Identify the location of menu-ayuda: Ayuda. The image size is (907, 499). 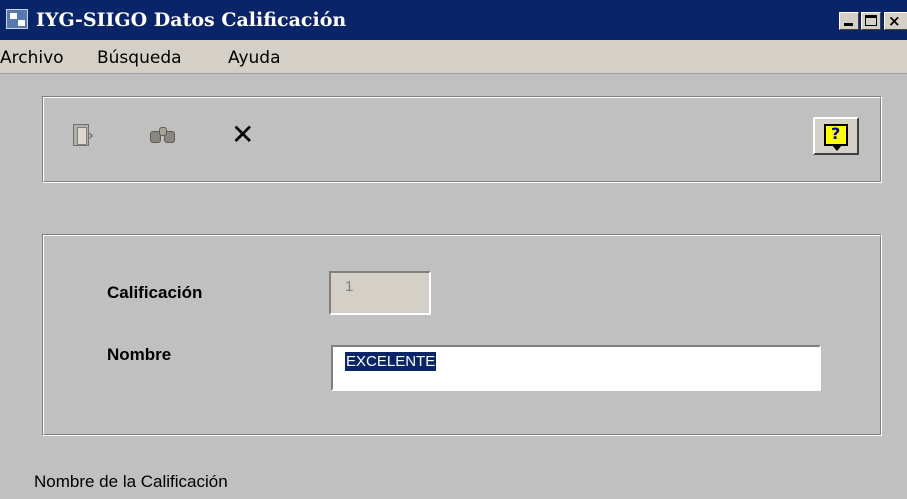
(254, 58).